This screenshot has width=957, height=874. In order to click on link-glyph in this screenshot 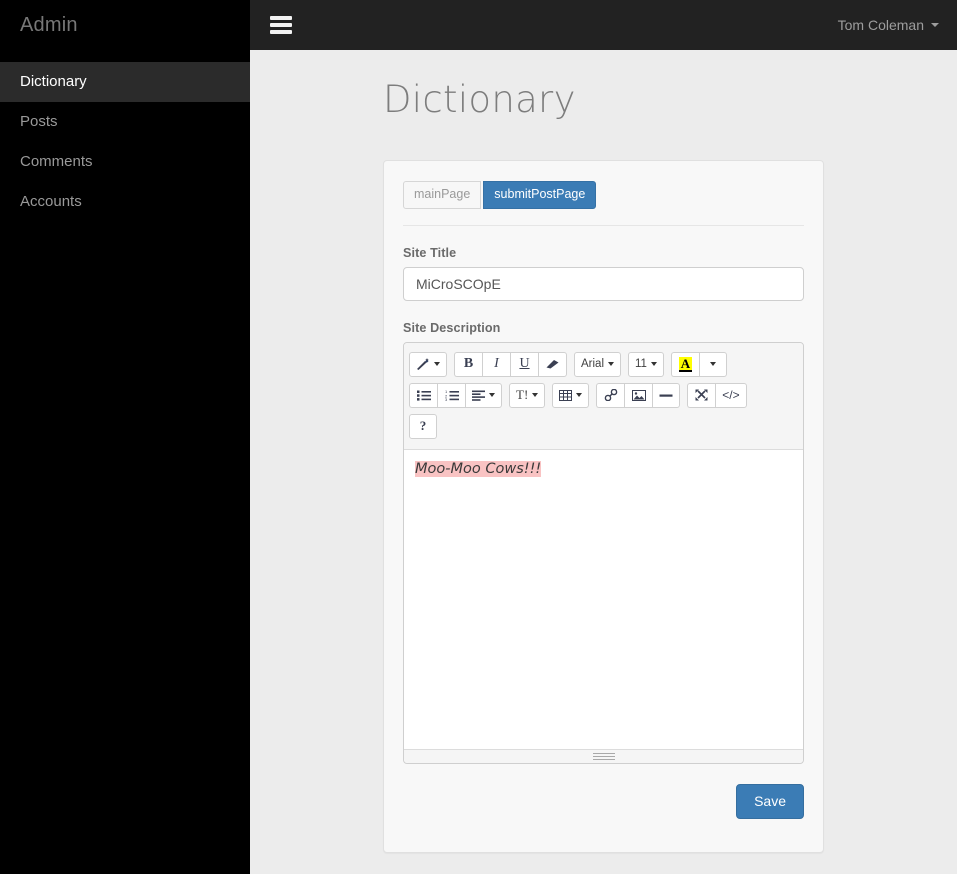, I will do `click(611, 395)`.